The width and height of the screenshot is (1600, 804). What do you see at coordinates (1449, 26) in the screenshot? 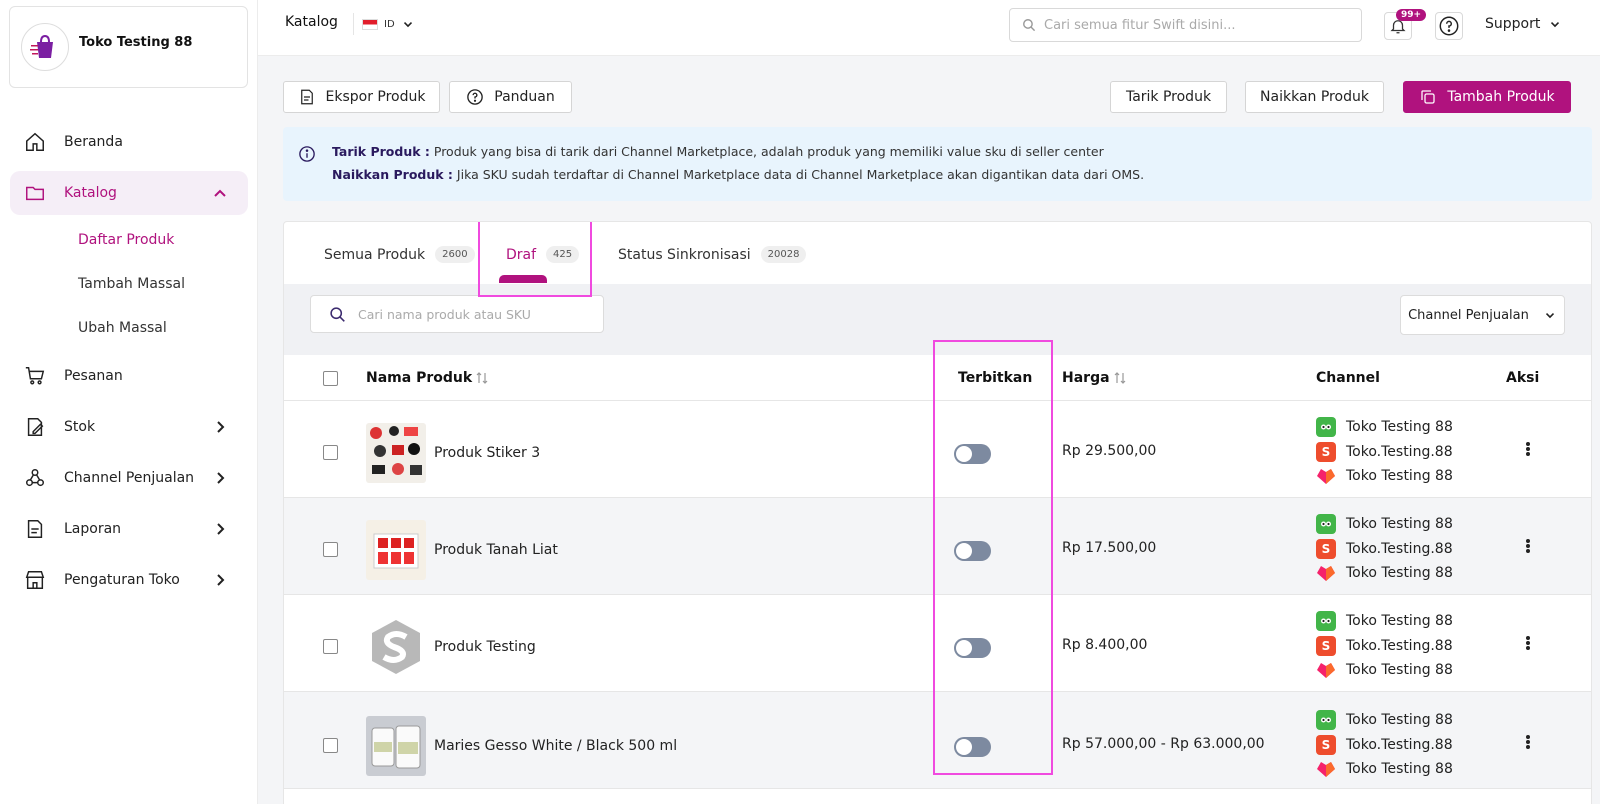
I see `help-button` at bounding box center [1449, 26].